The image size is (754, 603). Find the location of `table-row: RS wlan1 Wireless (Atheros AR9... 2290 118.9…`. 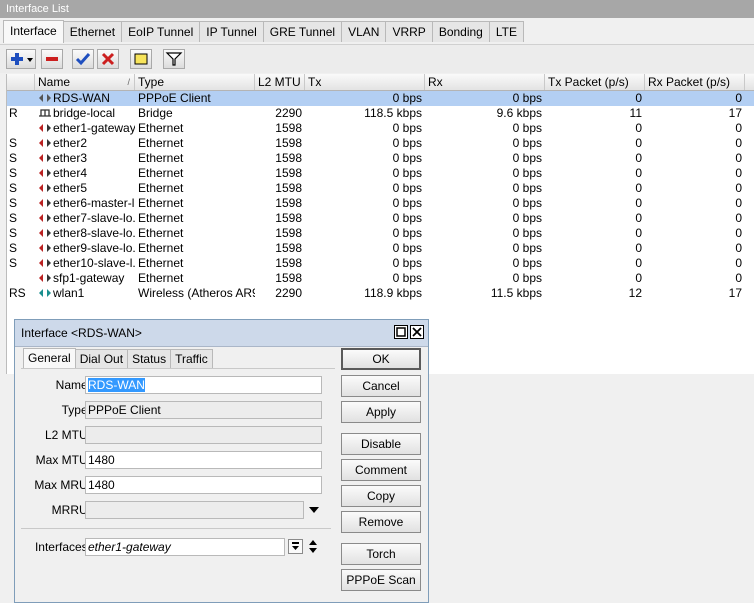

table-row: RS wlan1 Wireless (Atheros AR9... 2290 118.9… is located at coordinates (380, 293).